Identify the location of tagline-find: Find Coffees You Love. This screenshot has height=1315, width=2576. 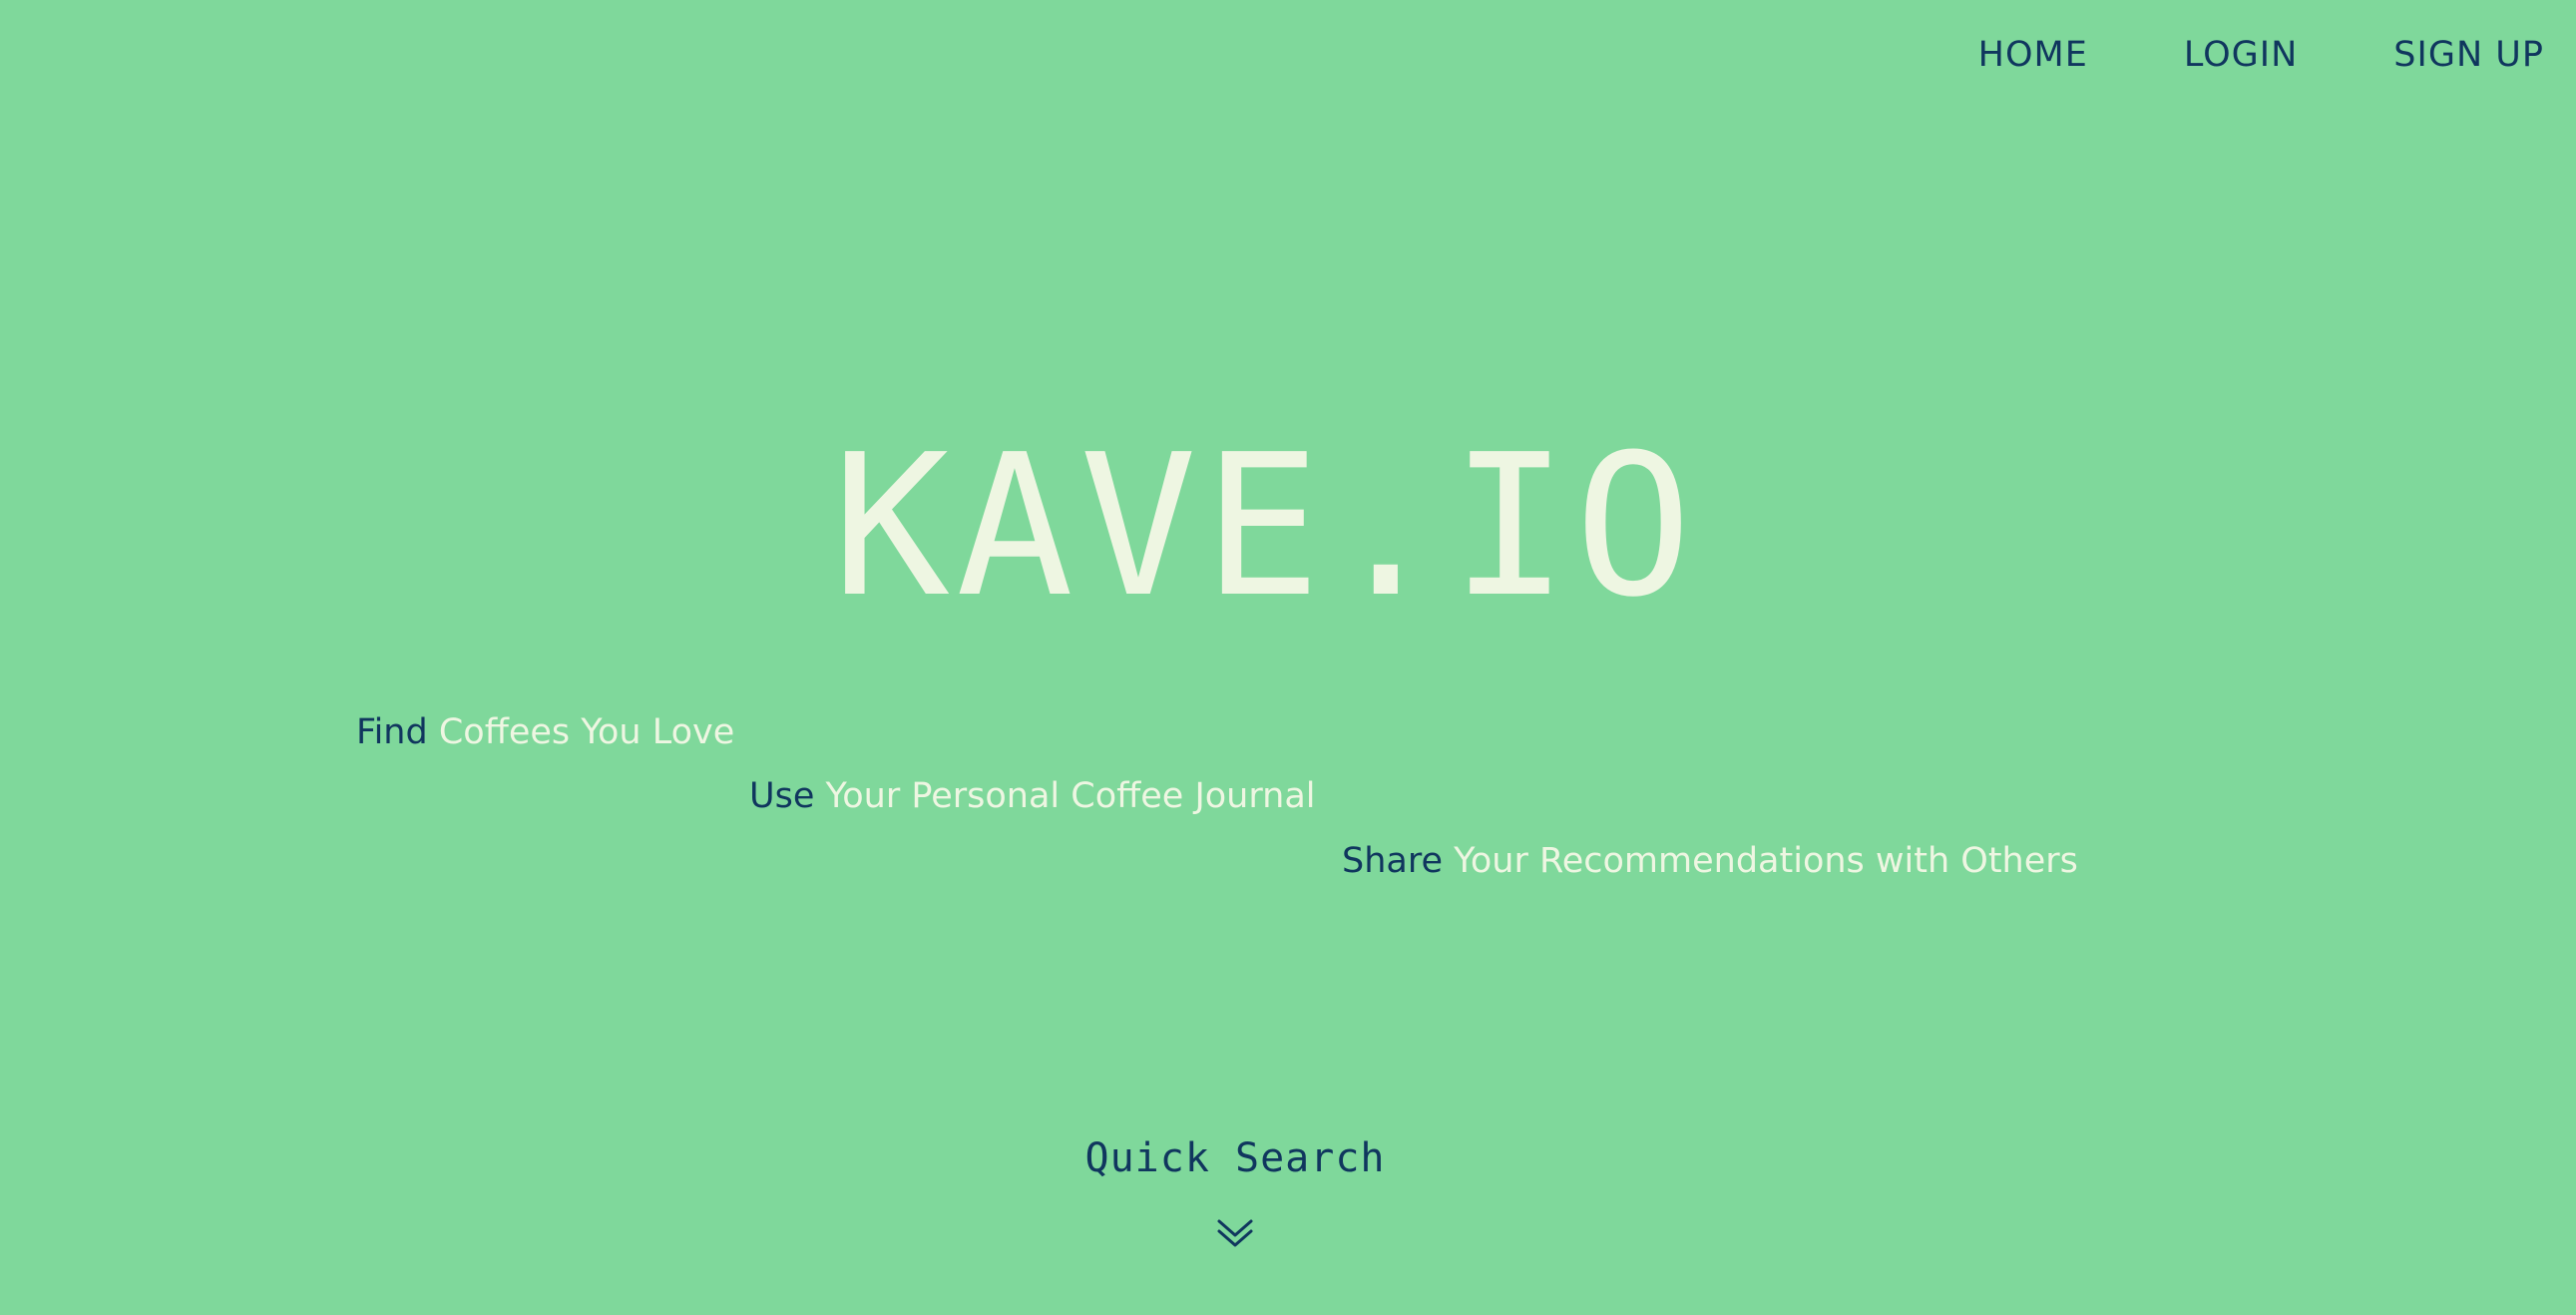
(545, 732).